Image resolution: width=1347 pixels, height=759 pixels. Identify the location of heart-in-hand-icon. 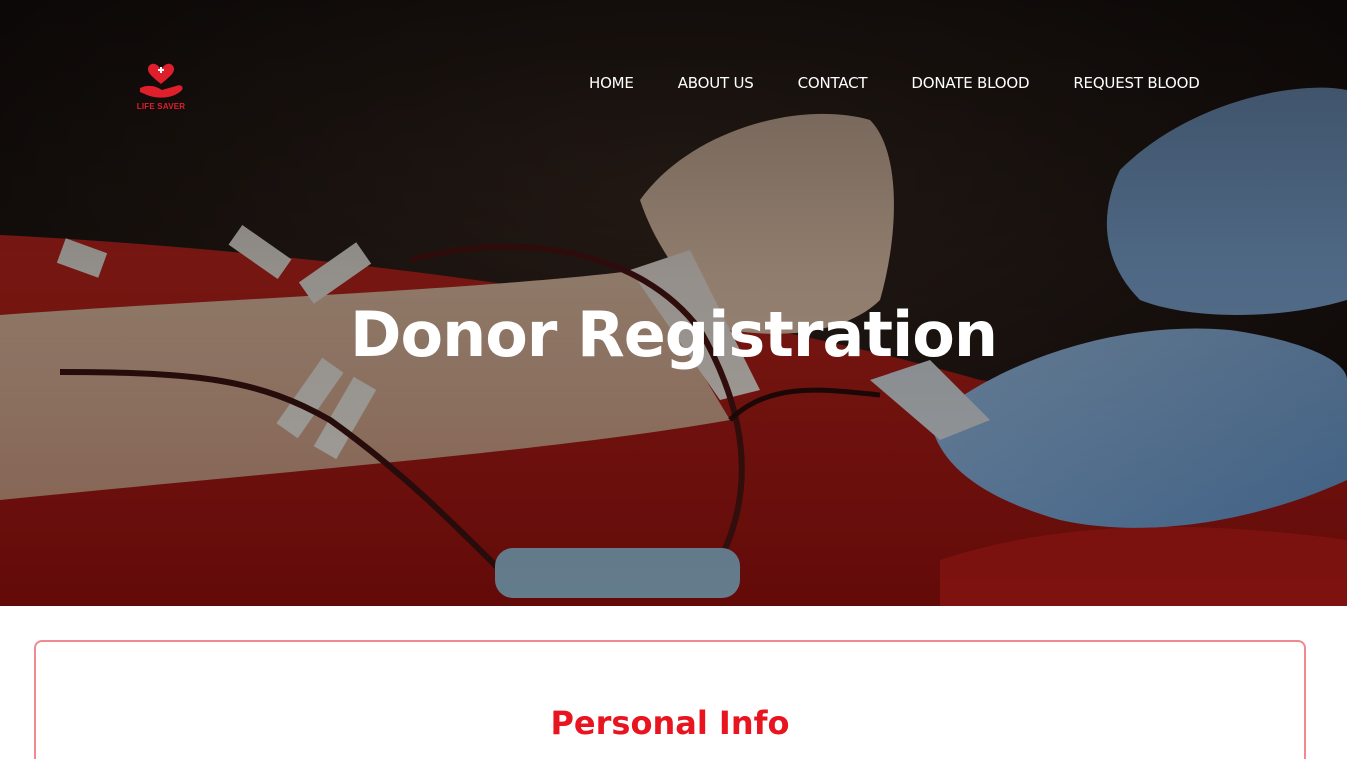
(161, 80).